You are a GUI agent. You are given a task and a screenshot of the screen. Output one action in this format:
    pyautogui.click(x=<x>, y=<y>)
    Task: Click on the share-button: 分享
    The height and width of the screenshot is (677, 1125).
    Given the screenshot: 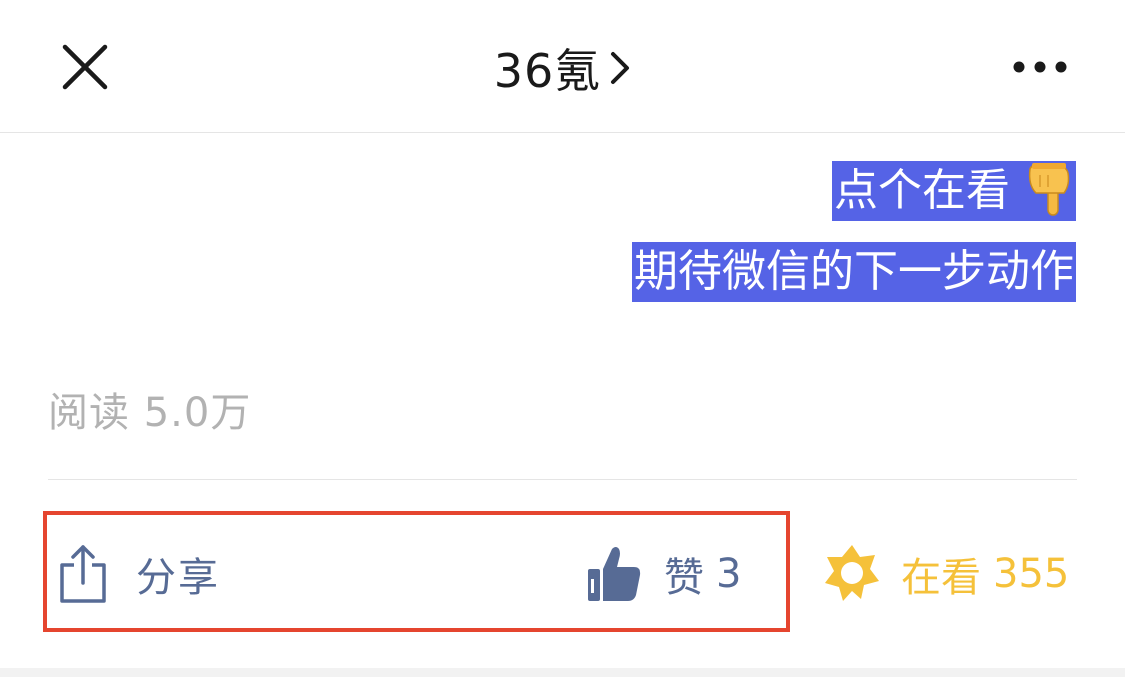 What is the action you would take?
    pyautogui.click(x=139, y=574)
    